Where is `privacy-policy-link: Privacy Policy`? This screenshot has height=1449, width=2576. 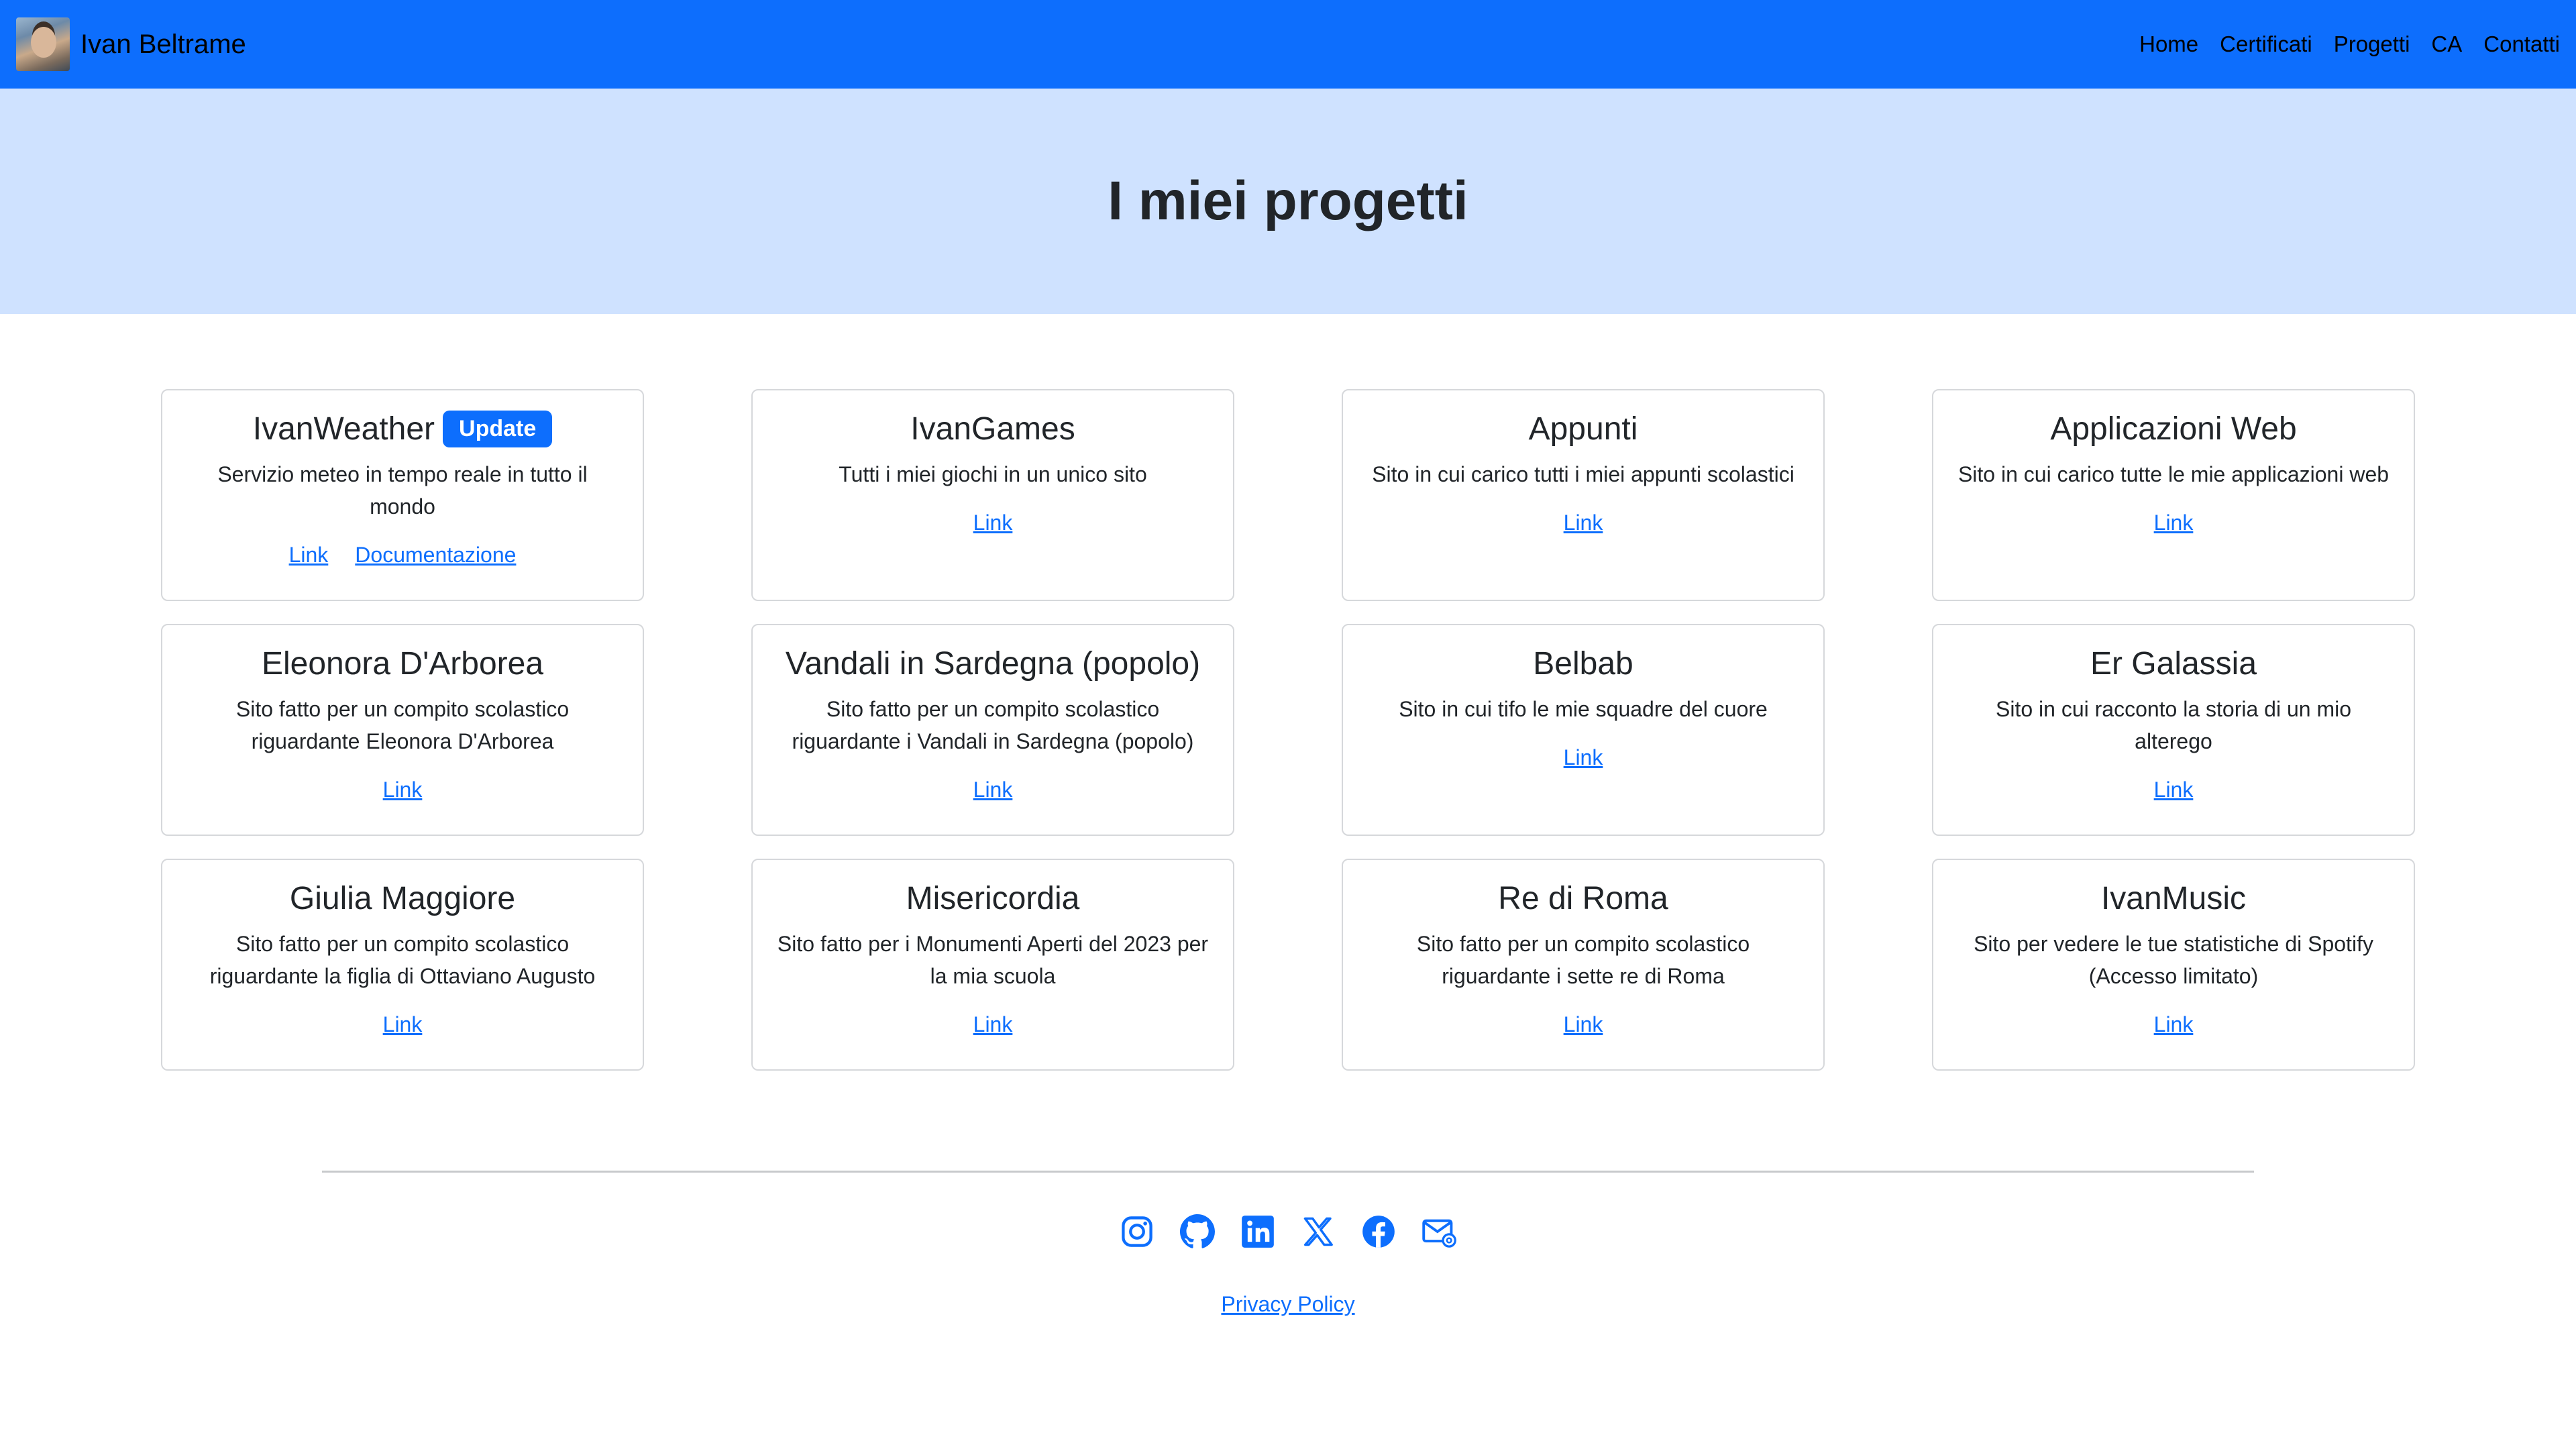 privacy-policy-link: Privacy Policy is located at coordinates (1287, 1304).